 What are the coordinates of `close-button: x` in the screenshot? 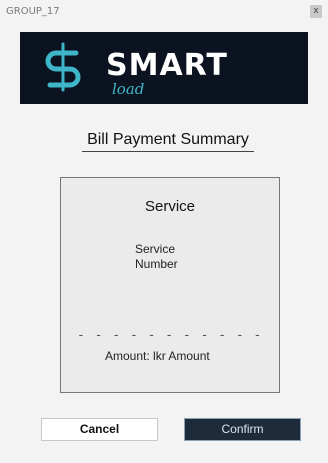 It's located at (316, 11).